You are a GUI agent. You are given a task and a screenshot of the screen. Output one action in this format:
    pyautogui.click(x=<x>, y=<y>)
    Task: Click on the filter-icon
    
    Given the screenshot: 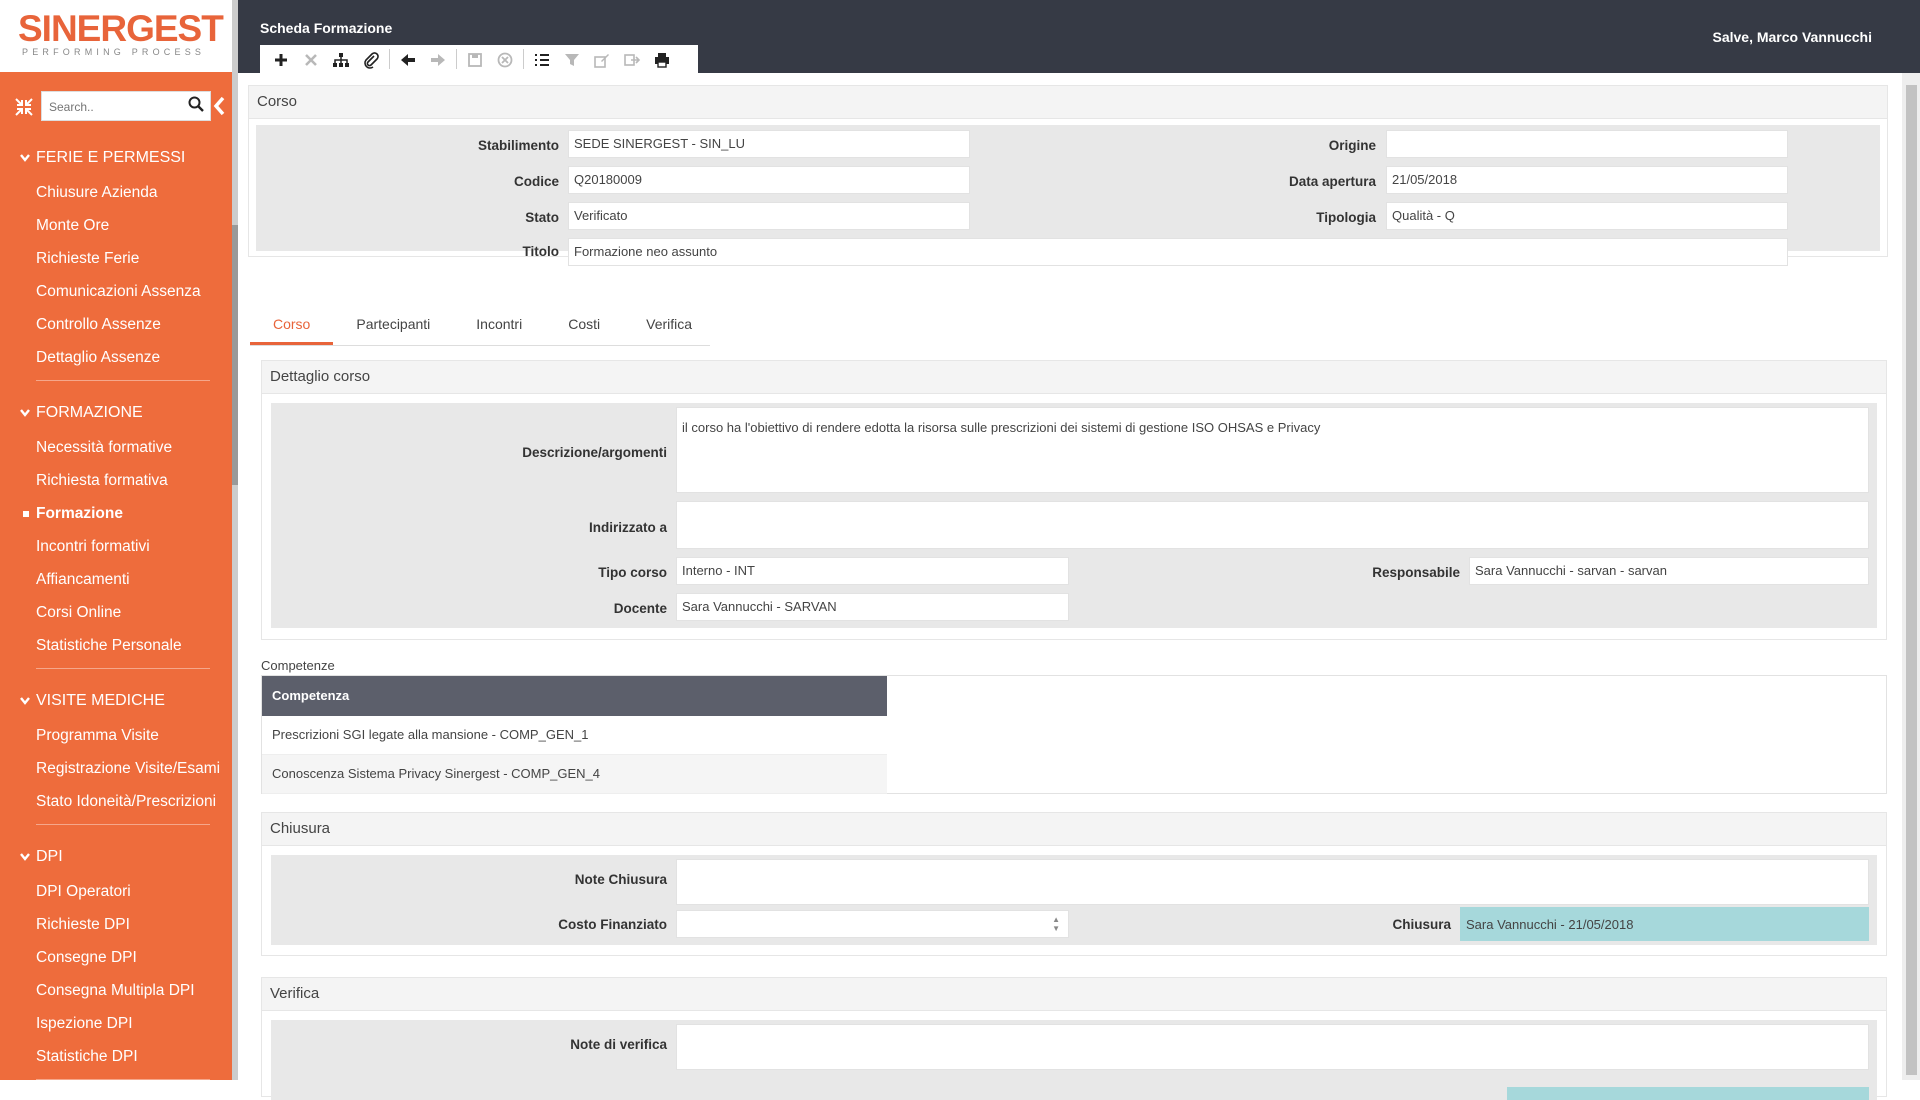 What is the action you would take?
    pyautogui.click(x=572, y=60)
    